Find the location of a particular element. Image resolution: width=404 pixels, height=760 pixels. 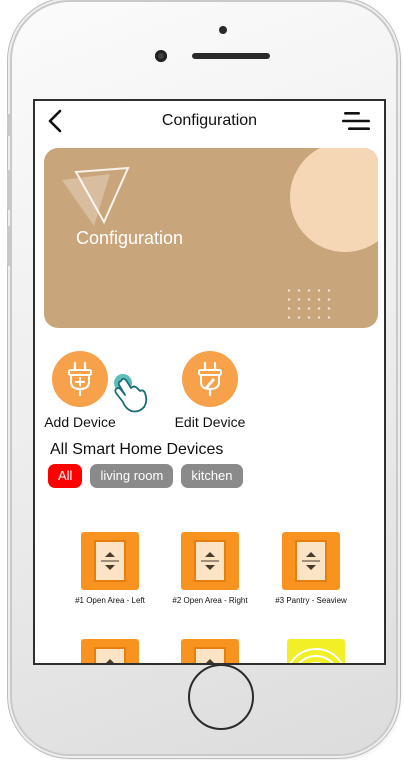

device-label: #2 Open Area - Right is located at coordinates (210, 600).